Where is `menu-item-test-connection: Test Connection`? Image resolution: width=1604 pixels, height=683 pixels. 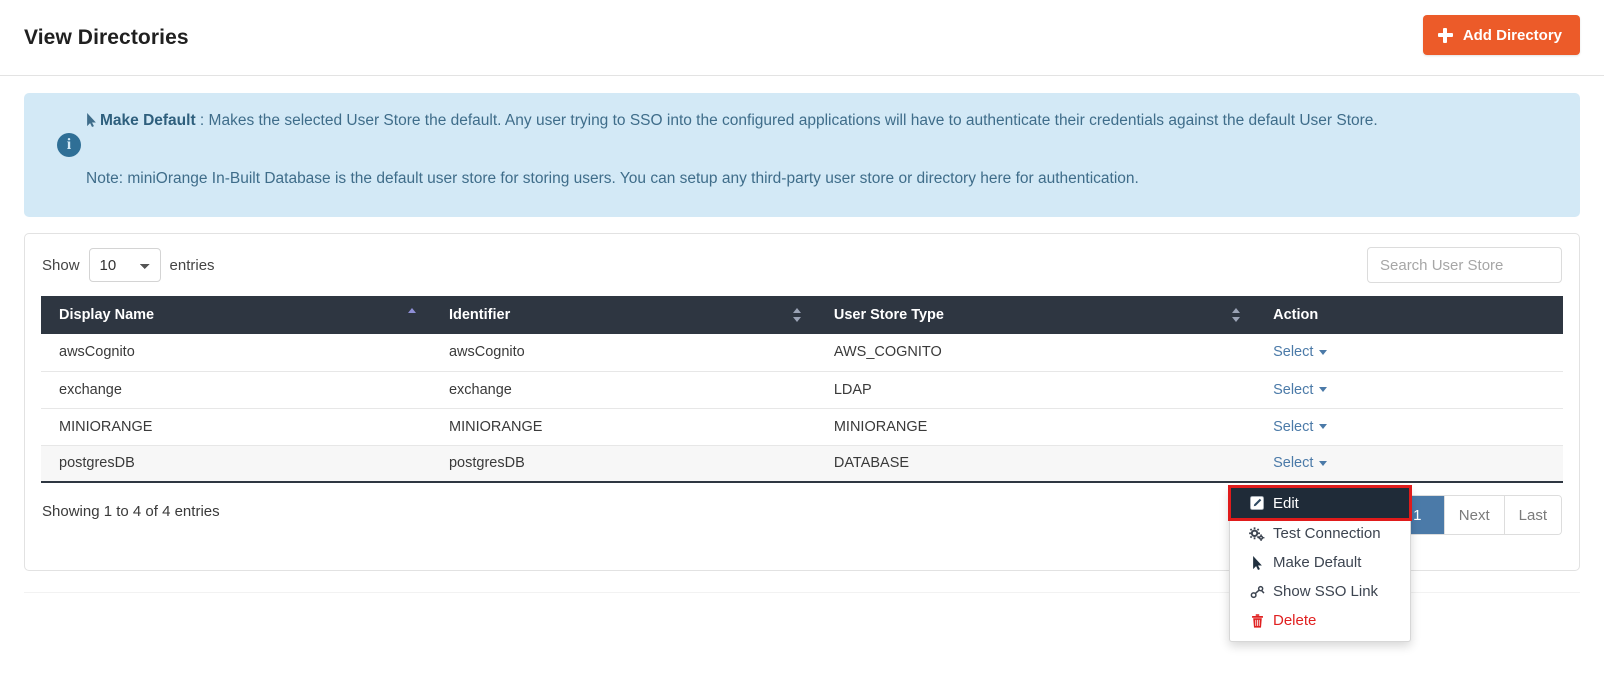
menu-item-test-connection: Test Connection is located at coordinates (1320, 533).